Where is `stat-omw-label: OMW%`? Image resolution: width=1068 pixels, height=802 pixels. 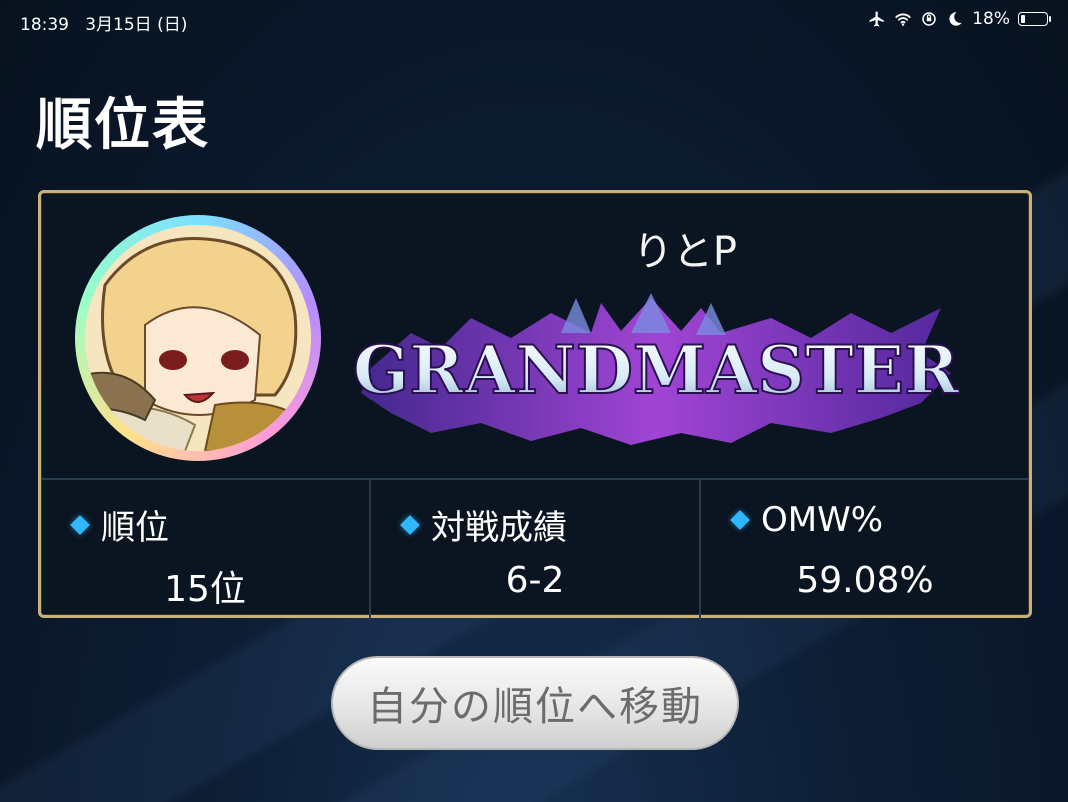
stat-omw-label: OMW% is located at coordinates (807, 520).